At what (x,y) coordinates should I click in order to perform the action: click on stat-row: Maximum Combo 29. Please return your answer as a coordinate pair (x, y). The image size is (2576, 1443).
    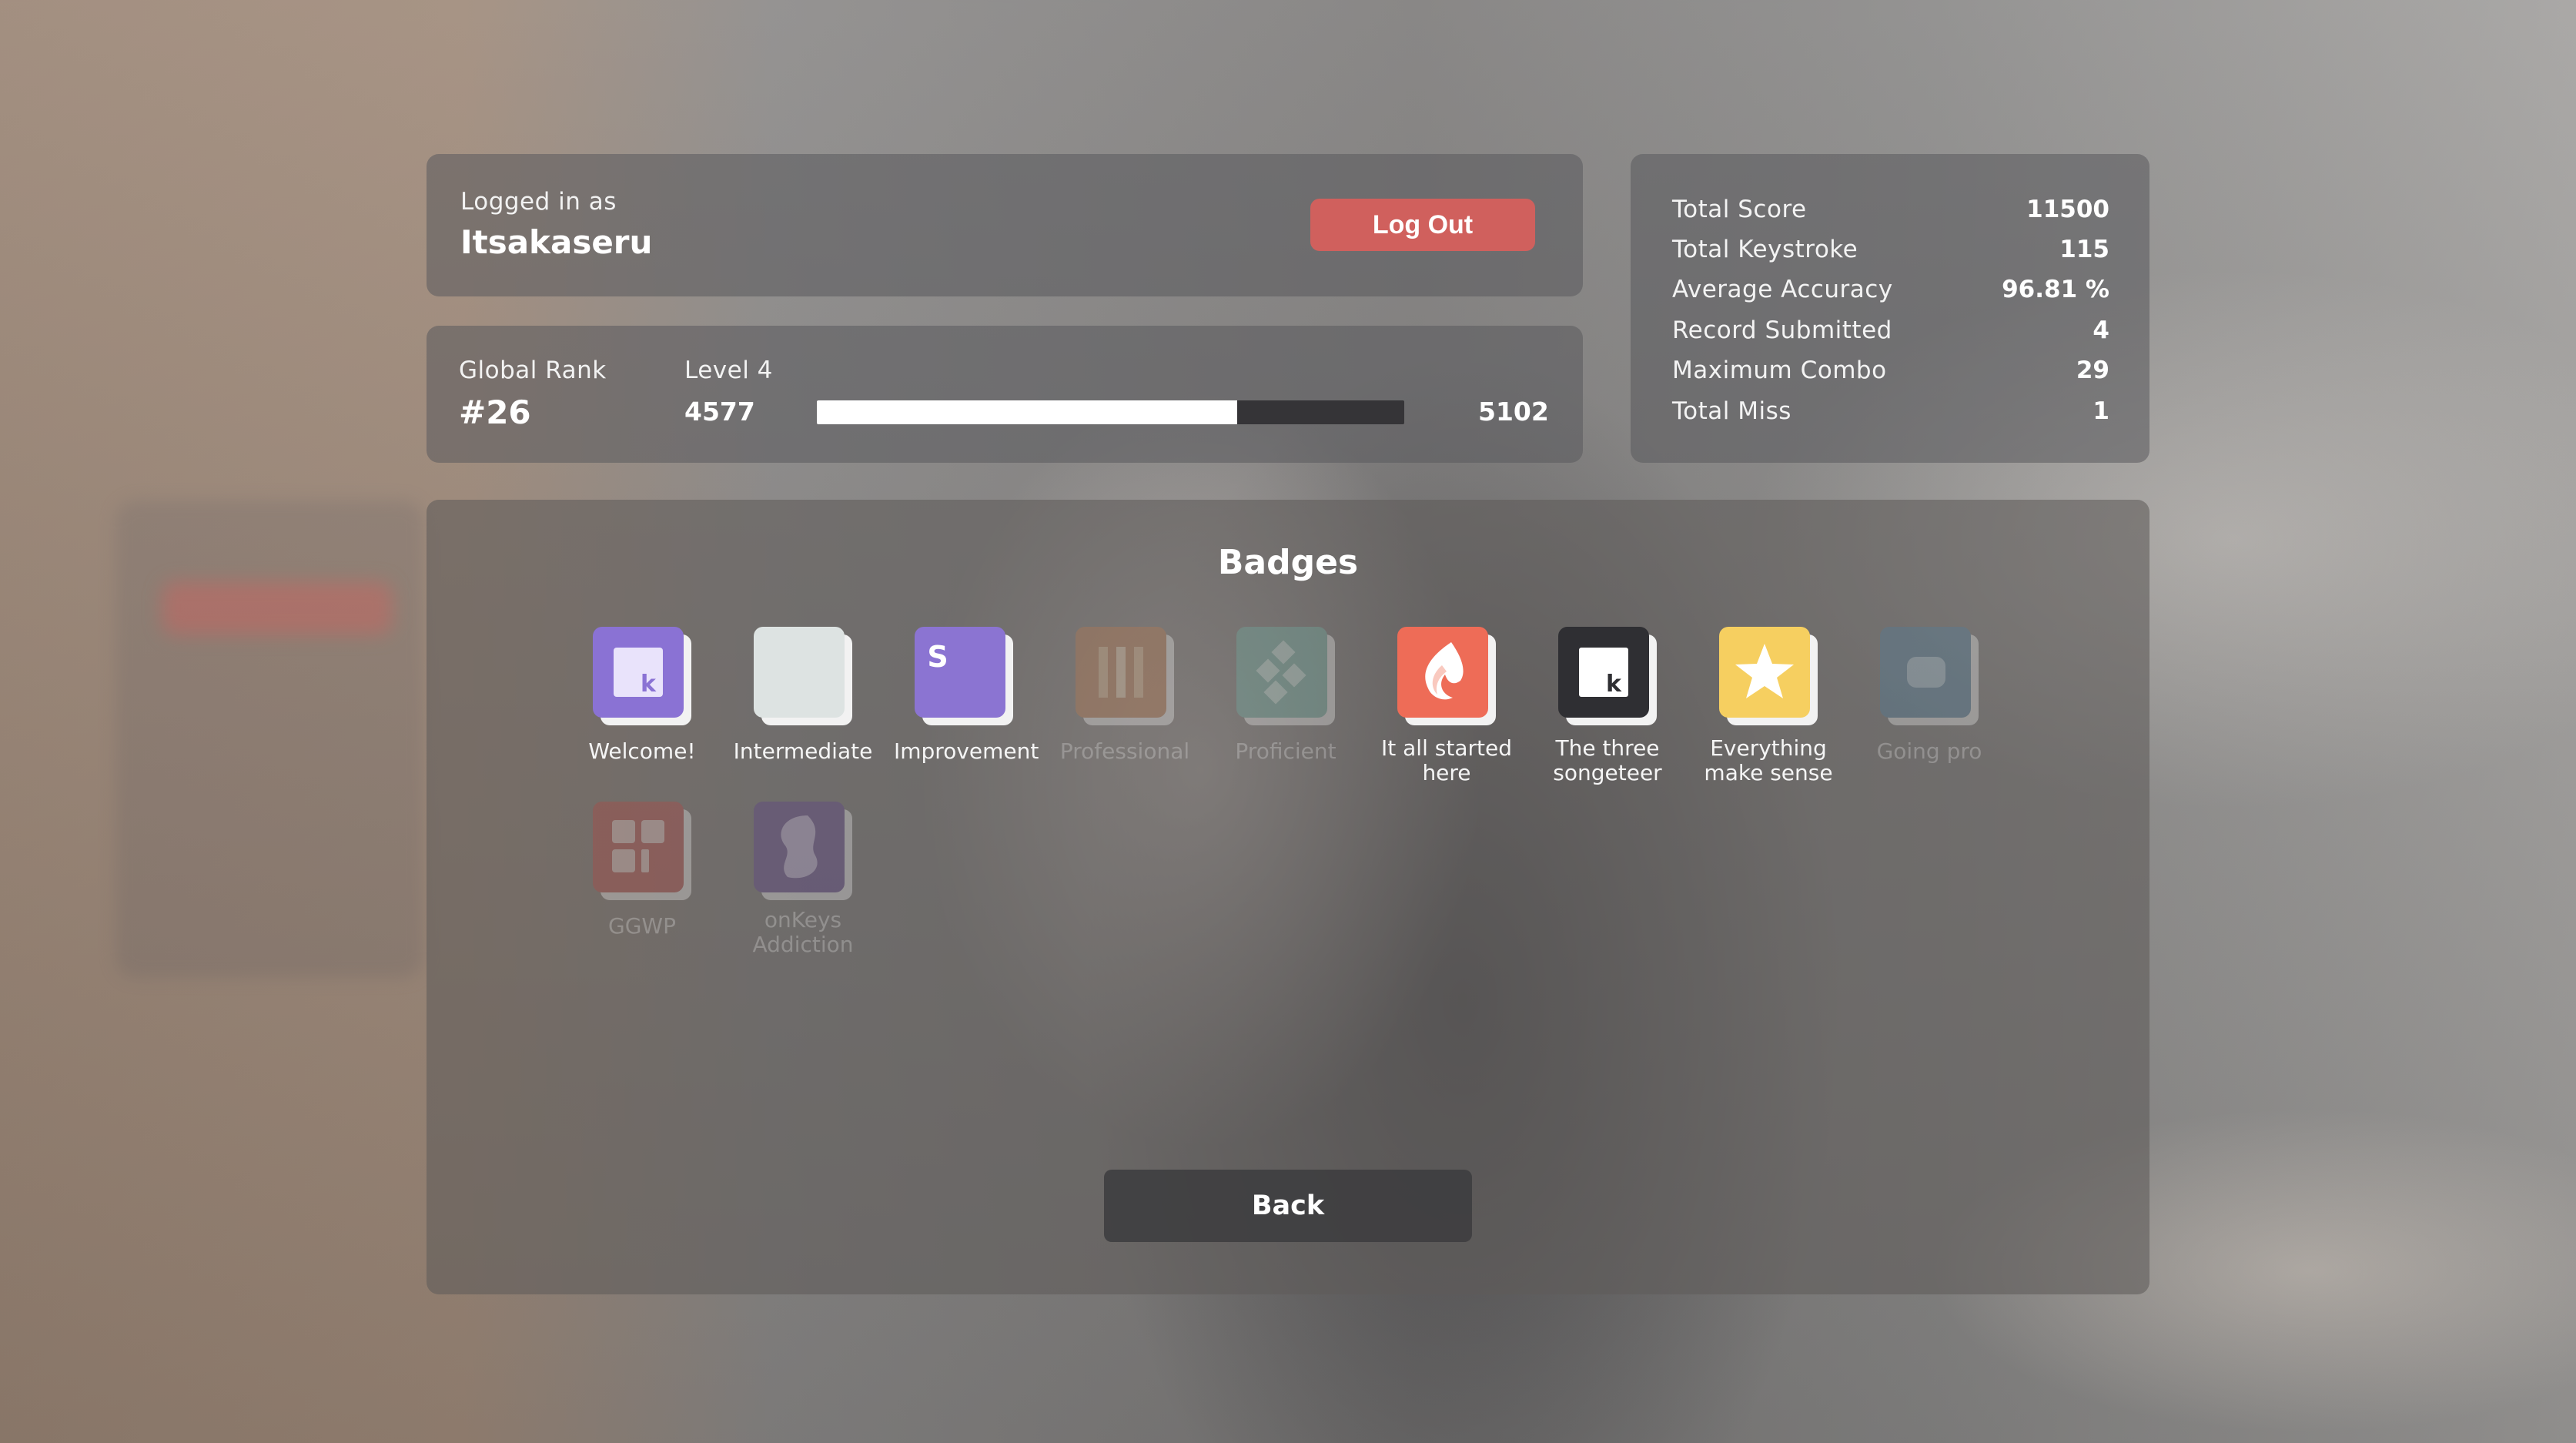
    Looking at the image, I should click on (1891, 370).